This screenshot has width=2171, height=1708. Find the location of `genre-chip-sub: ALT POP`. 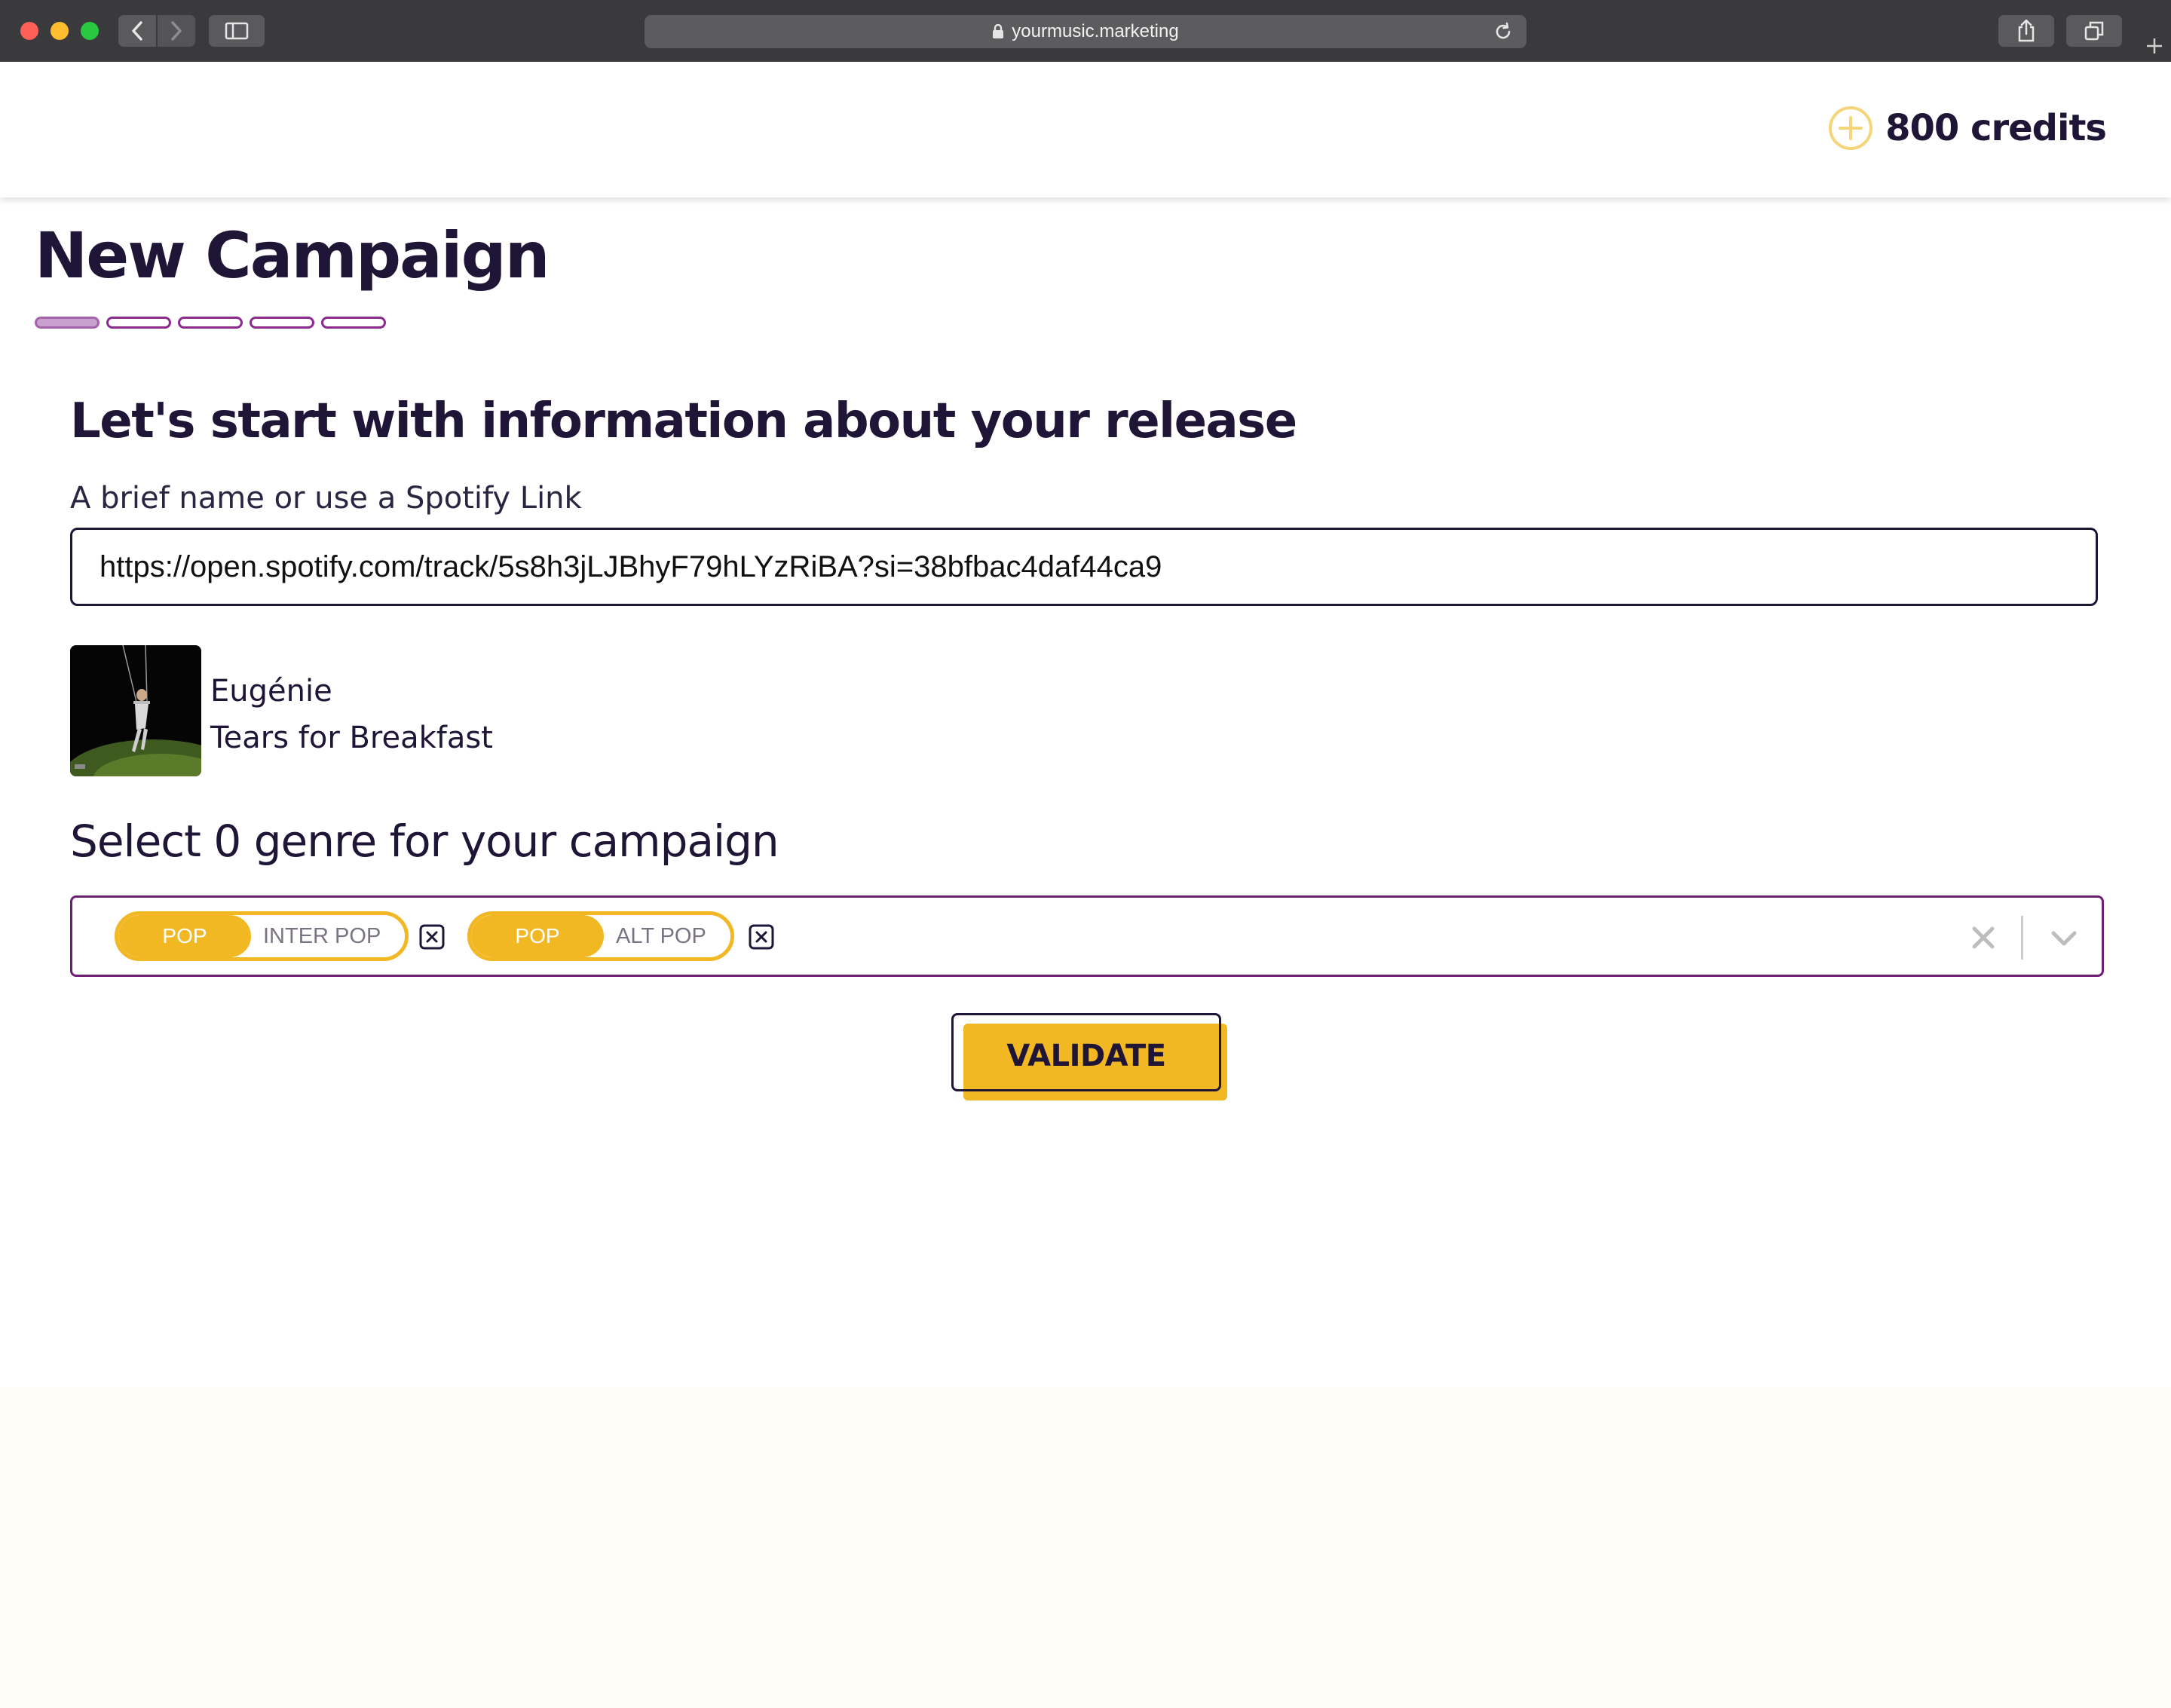

genre-chip-sub: ALT POP is located at coordinates (661, 935).